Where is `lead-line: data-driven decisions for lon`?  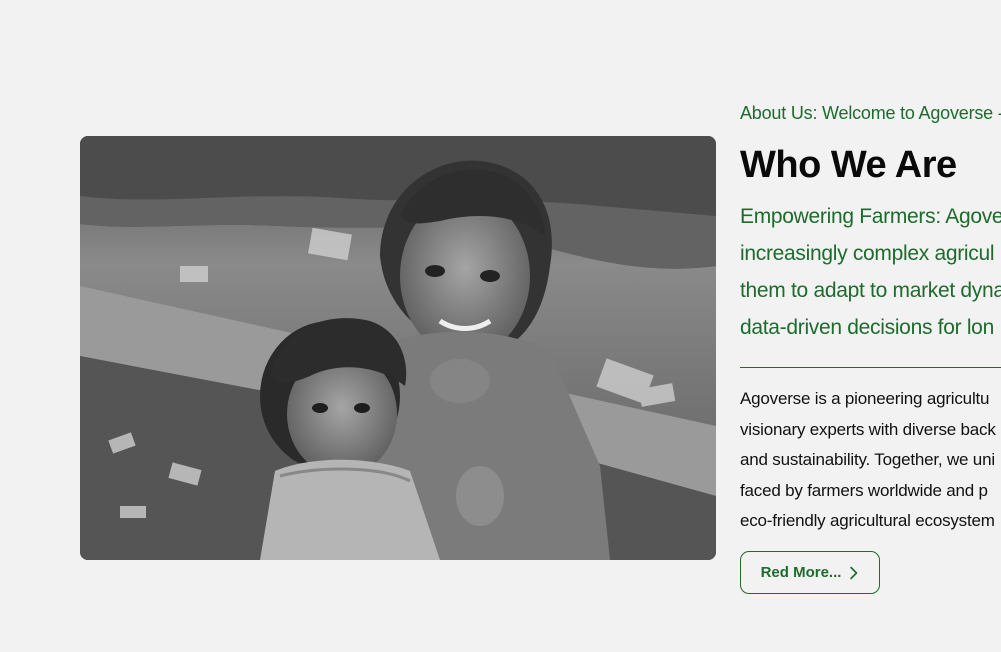
lead-line: data-driven decisions for lon is located at coordinates (867, 327).